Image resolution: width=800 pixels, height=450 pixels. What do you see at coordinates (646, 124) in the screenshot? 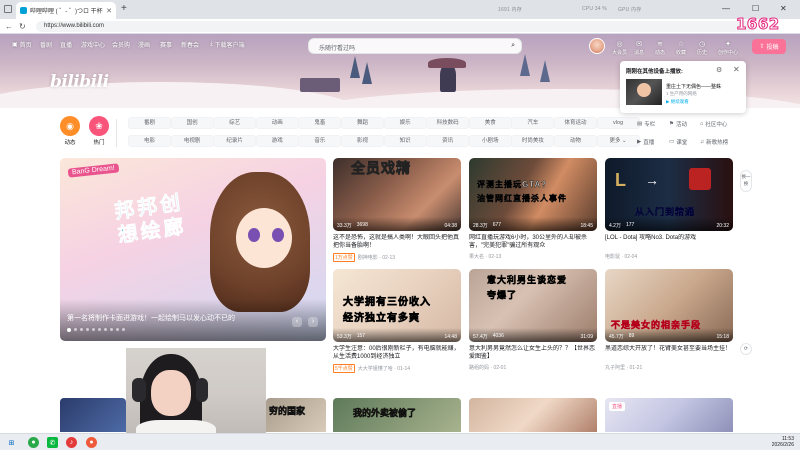
I see `link-column: ▤ 专栏` at bounding box center [646, 124].